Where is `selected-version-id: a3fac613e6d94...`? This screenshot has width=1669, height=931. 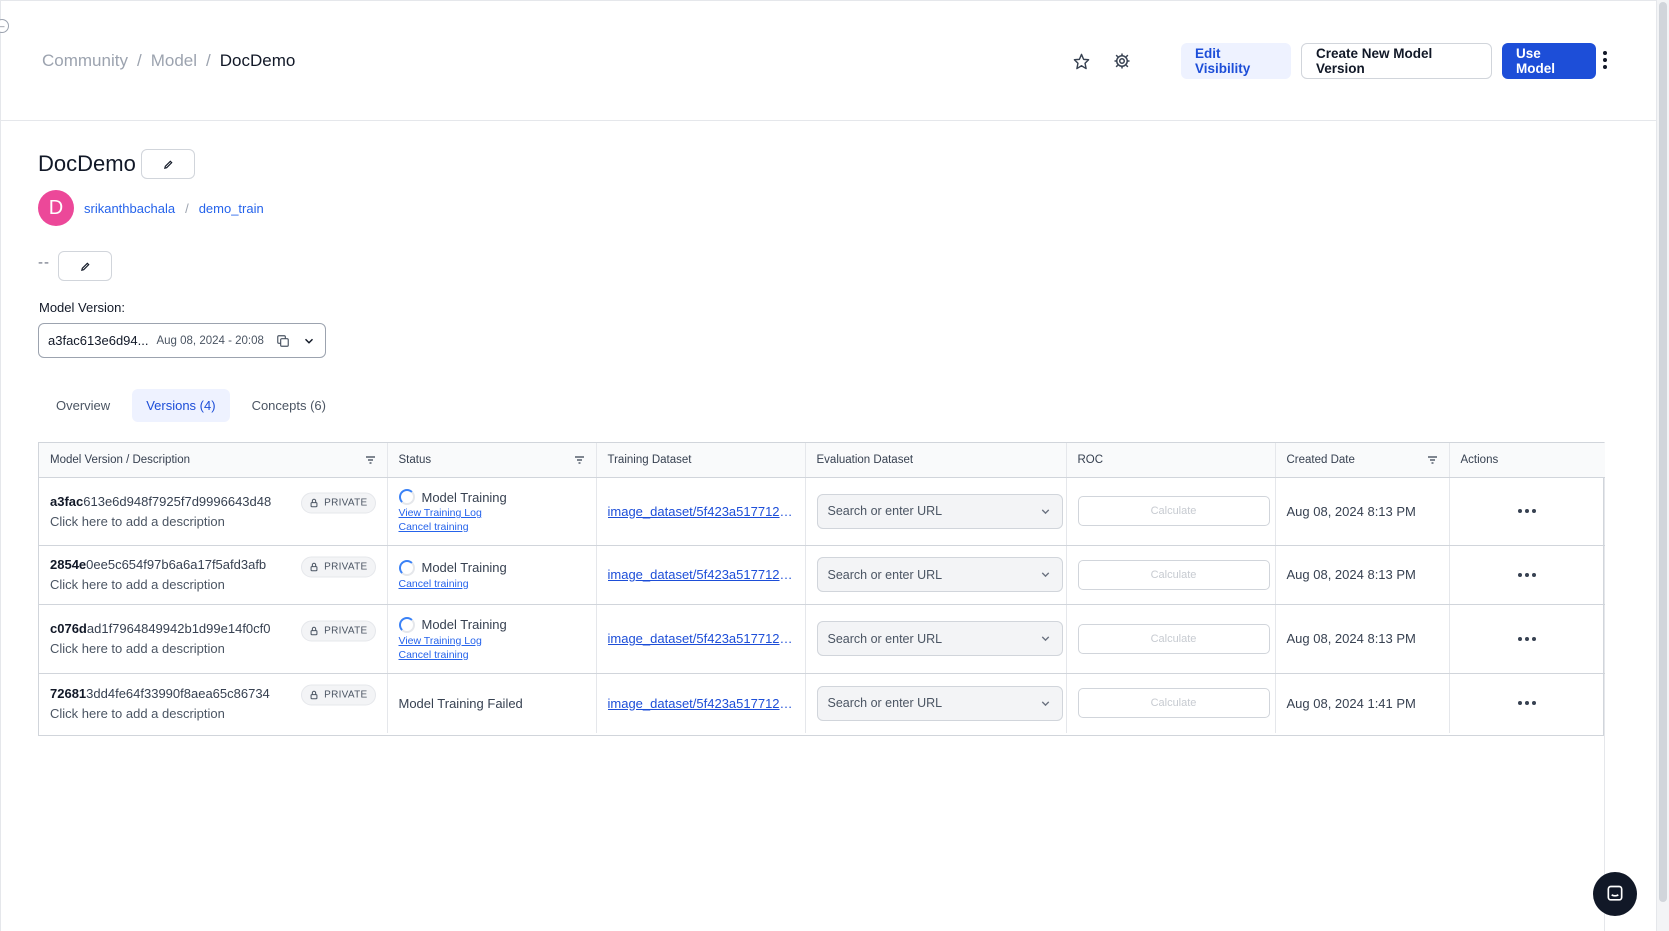 selected-version-id: a3fac613e6d94... is located at coordinates (98, 340).